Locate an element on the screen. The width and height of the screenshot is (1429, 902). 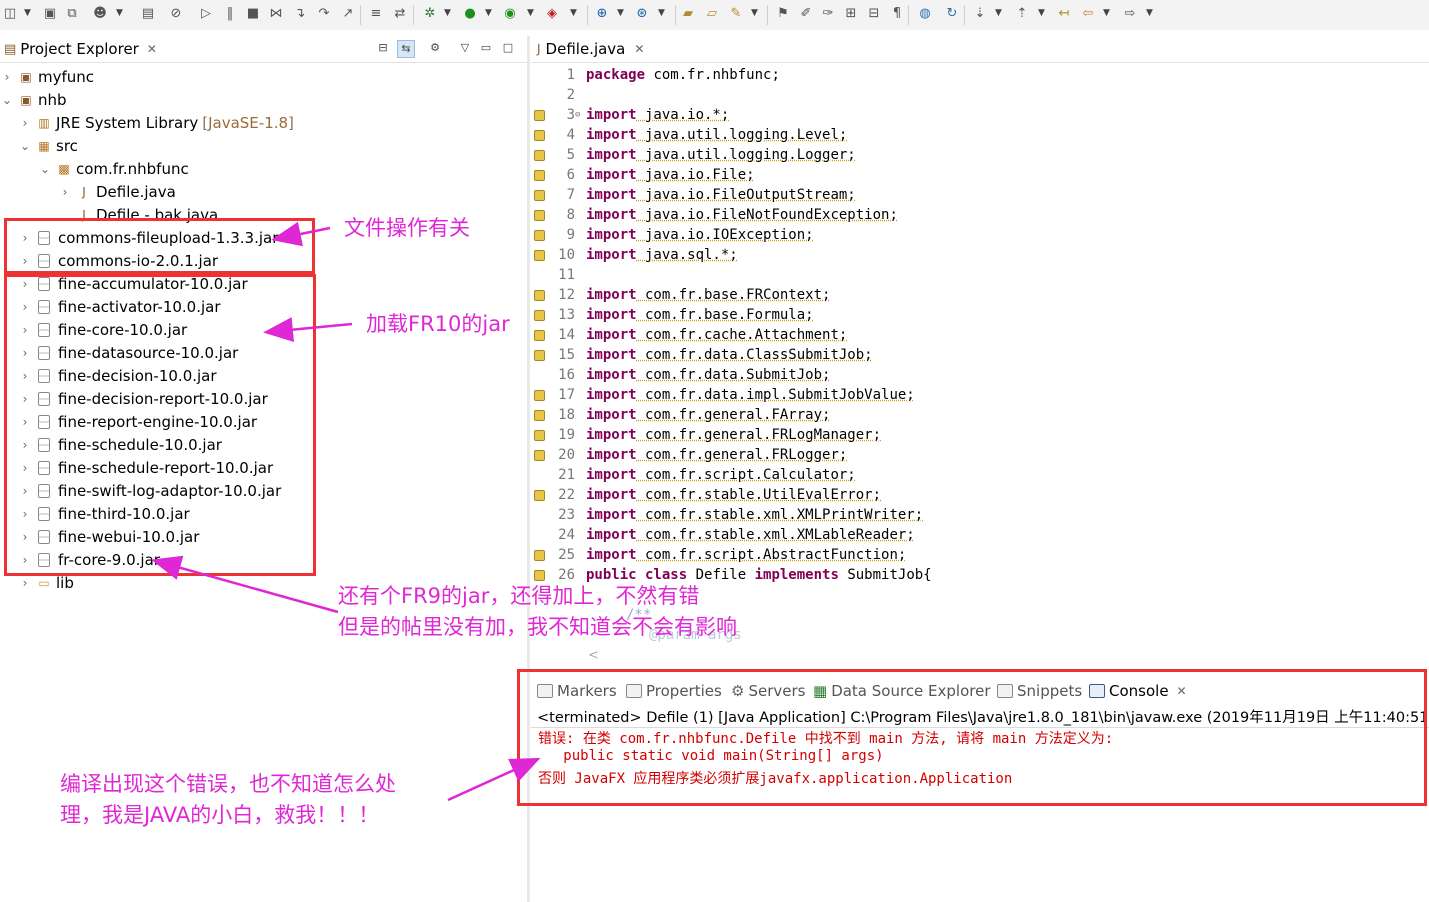
arrow-fr9-jar is located at coordinates (245, 584).